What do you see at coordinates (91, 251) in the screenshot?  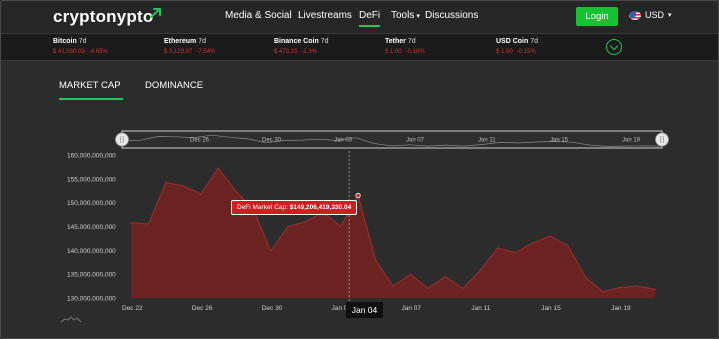 I see `y-tick-label: 140,000,000,000` at bounding box center [91, 251].